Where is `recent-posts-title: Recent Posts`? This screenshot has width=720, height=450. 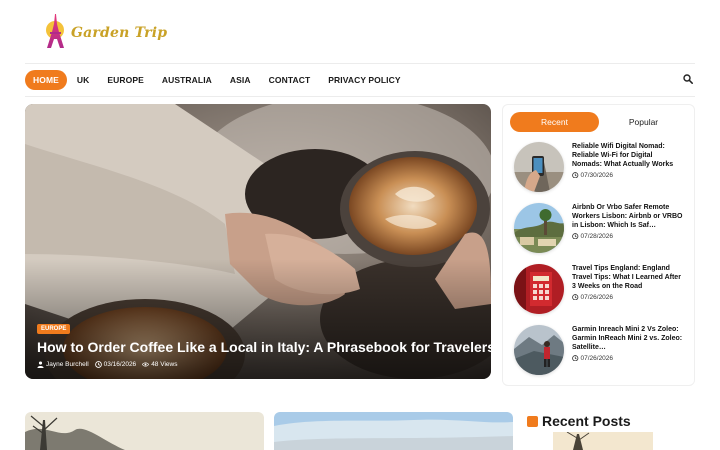
recent-posts-title: Recent Posts is located at coordinates (586, 421).